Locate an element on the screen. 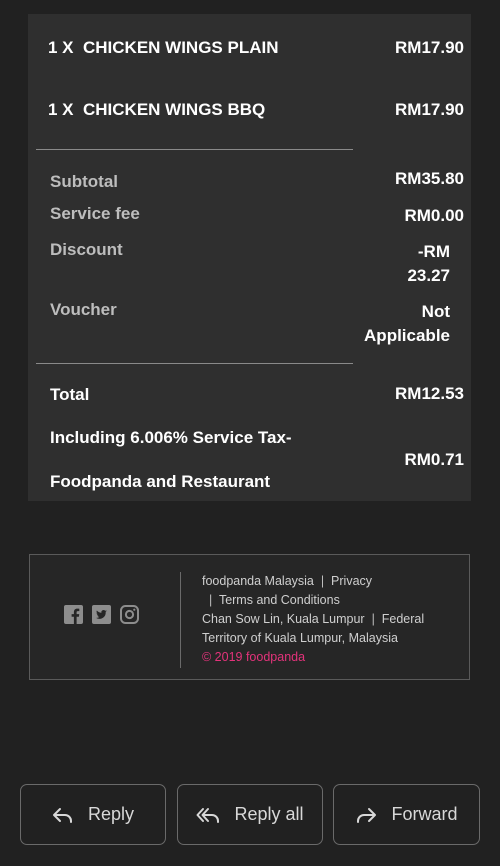 This screenshot has height=866, width=500. service-fee-label: Service fee is located at coordinates (95, 213).